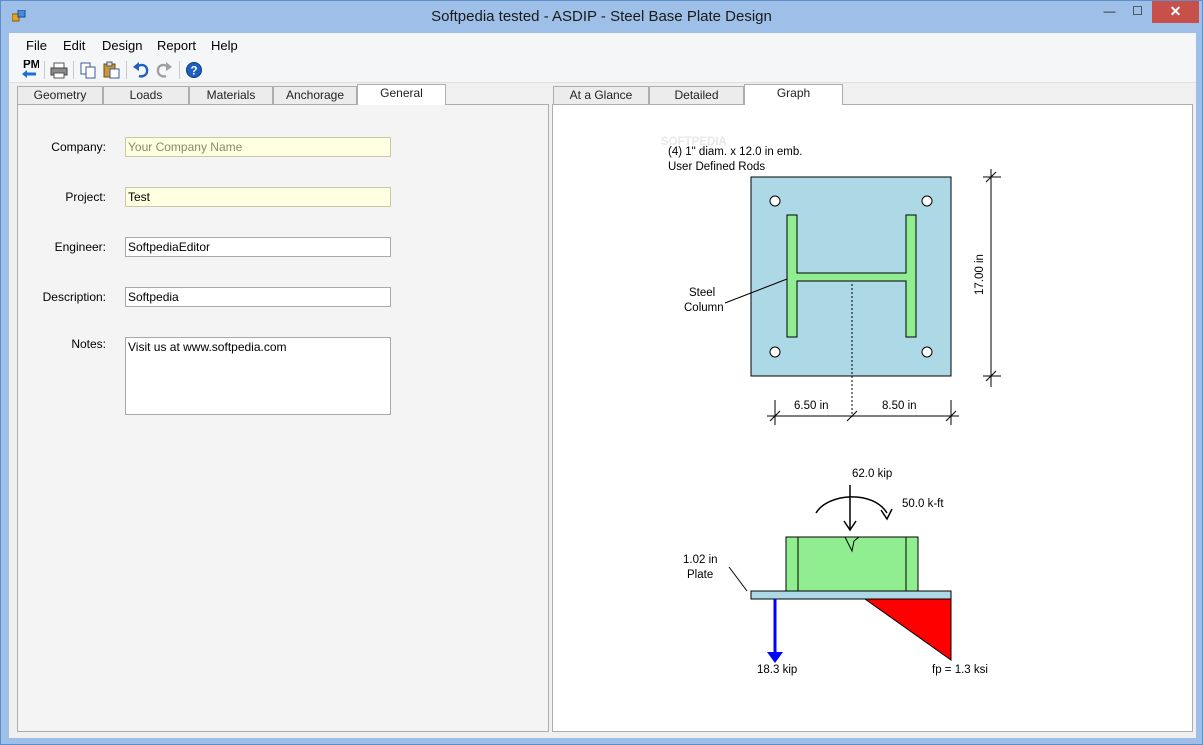 The height and width of the screenshot is (745, 1203). What do you see at coordinates (1109, 12) in the screenshot?
I see `minimize-button: —` at bounding box center [1109, 12].